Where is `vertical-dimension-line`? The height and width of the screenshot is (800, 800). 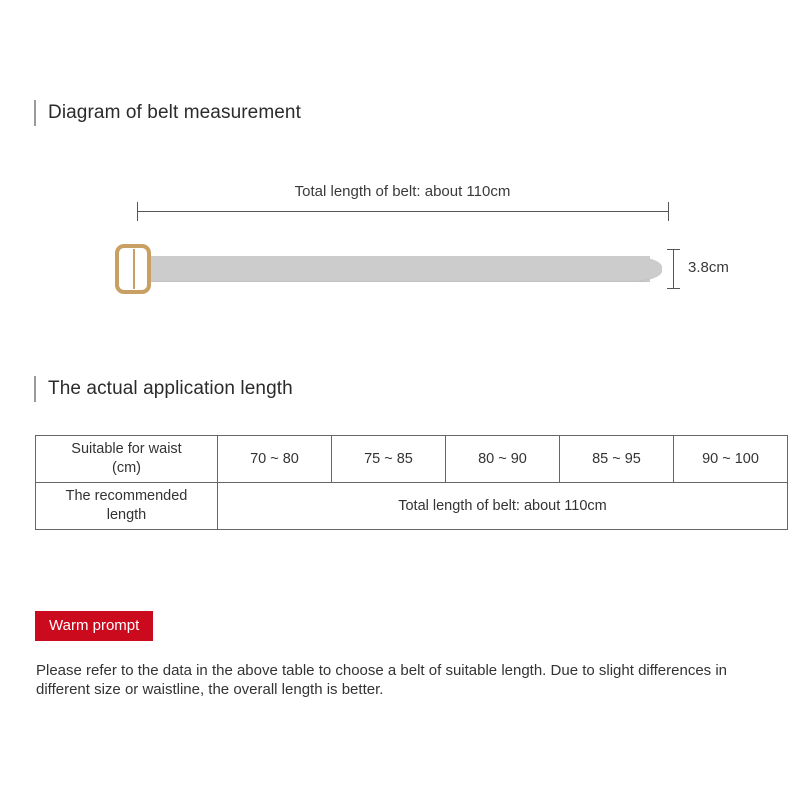 vertical-dimension-line is located at coordinates (673, 269).